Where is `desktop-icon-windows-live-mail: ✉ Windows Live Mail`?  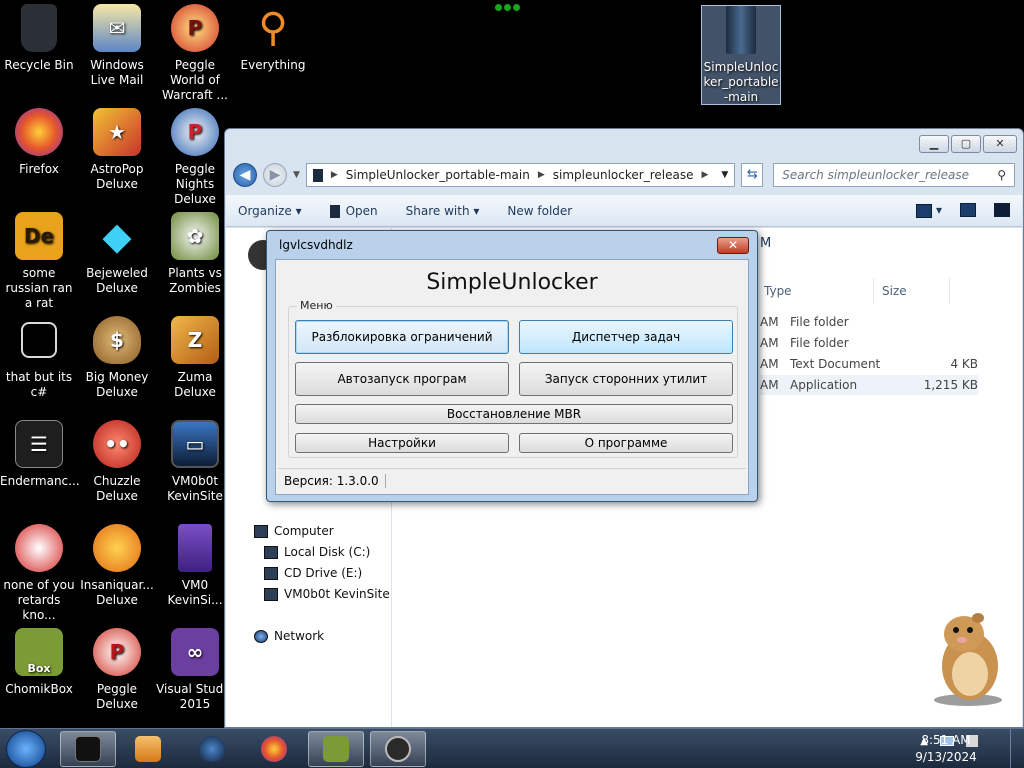 desktop-icon-windows-live-mail: ✉ Windows Live Mail is located at coordinates (117, 54).